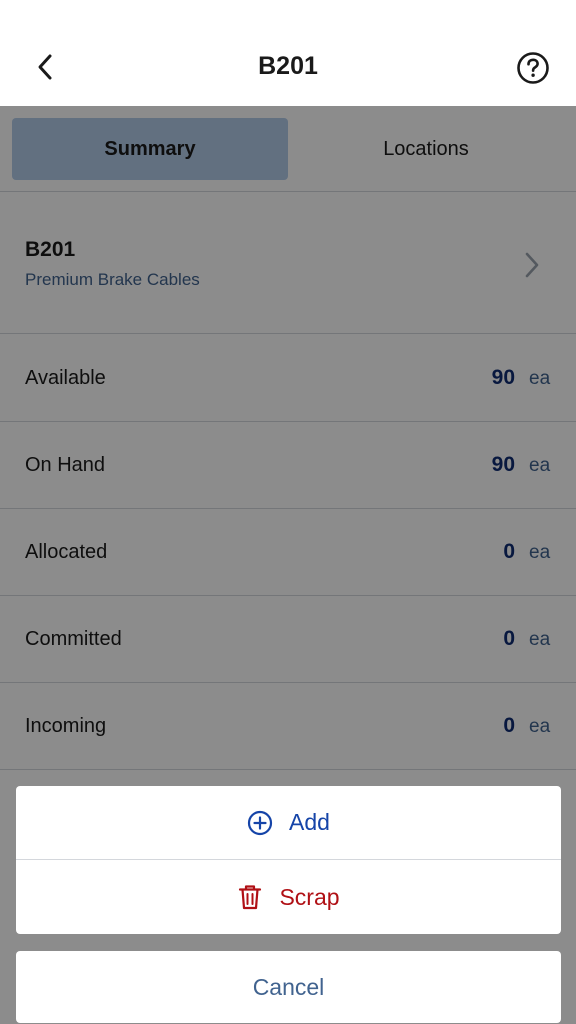 This screenshot has width=576, height=1024. What do you see at coordinates (288, 987) in the screenshot?
I see `cancel-button: Cancel` at bounding box center [288, 987].